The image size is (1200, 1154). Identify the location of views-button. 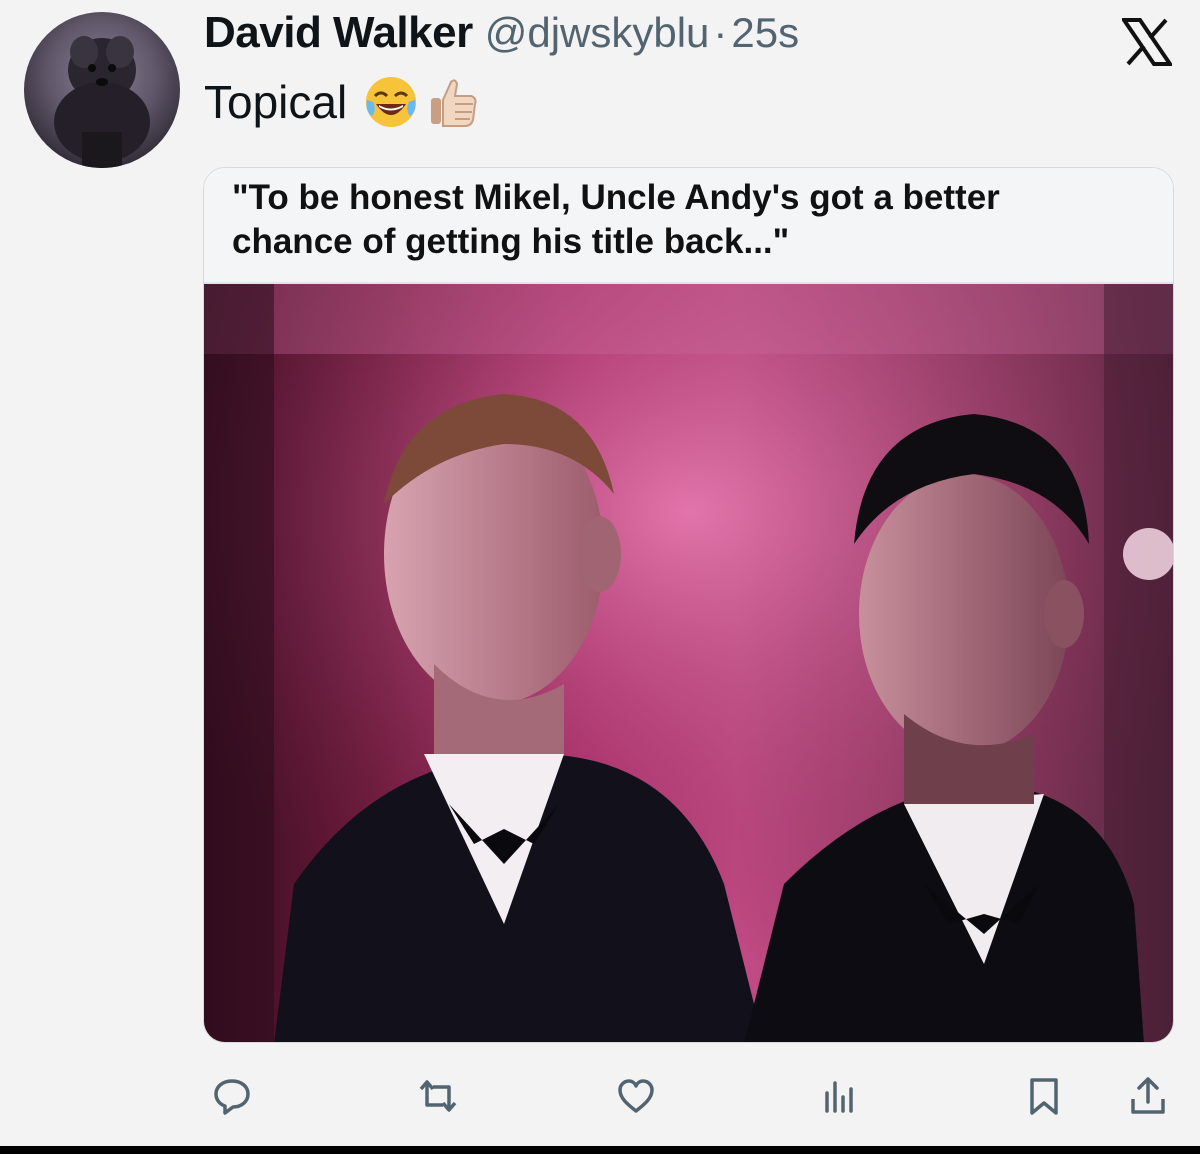
(840, 1096).